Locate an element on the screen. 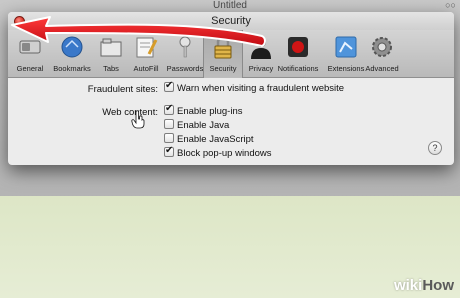 Image resolution: width=460 pixels, height=298 pixels. tab-general: General is located at coordinates (30, 54).